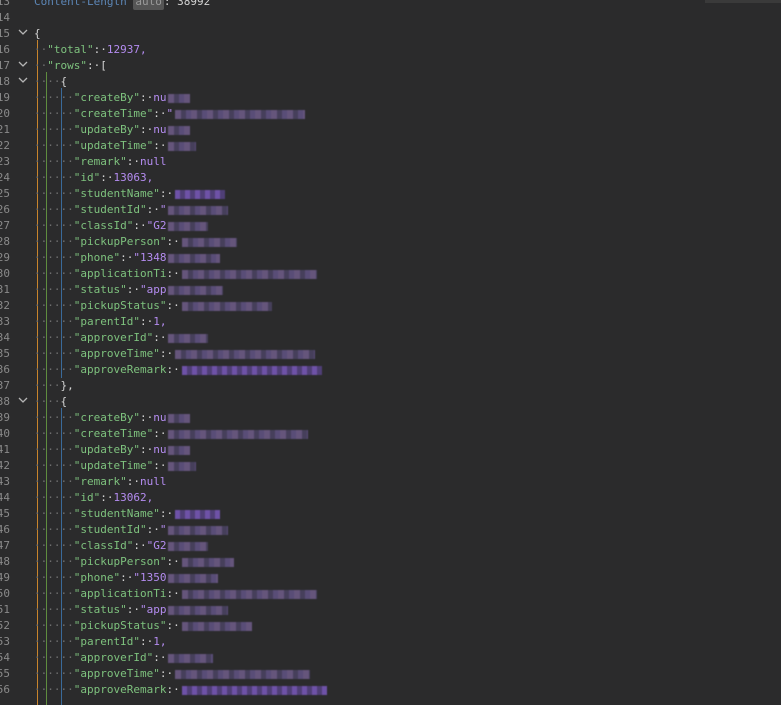 This screenshot has width=781, height=705. What do you see at coordinates (390, 258) in the screenshot?
I see `code-line: 29 ······"phone":·"1348` at bounding box center [390, 258].